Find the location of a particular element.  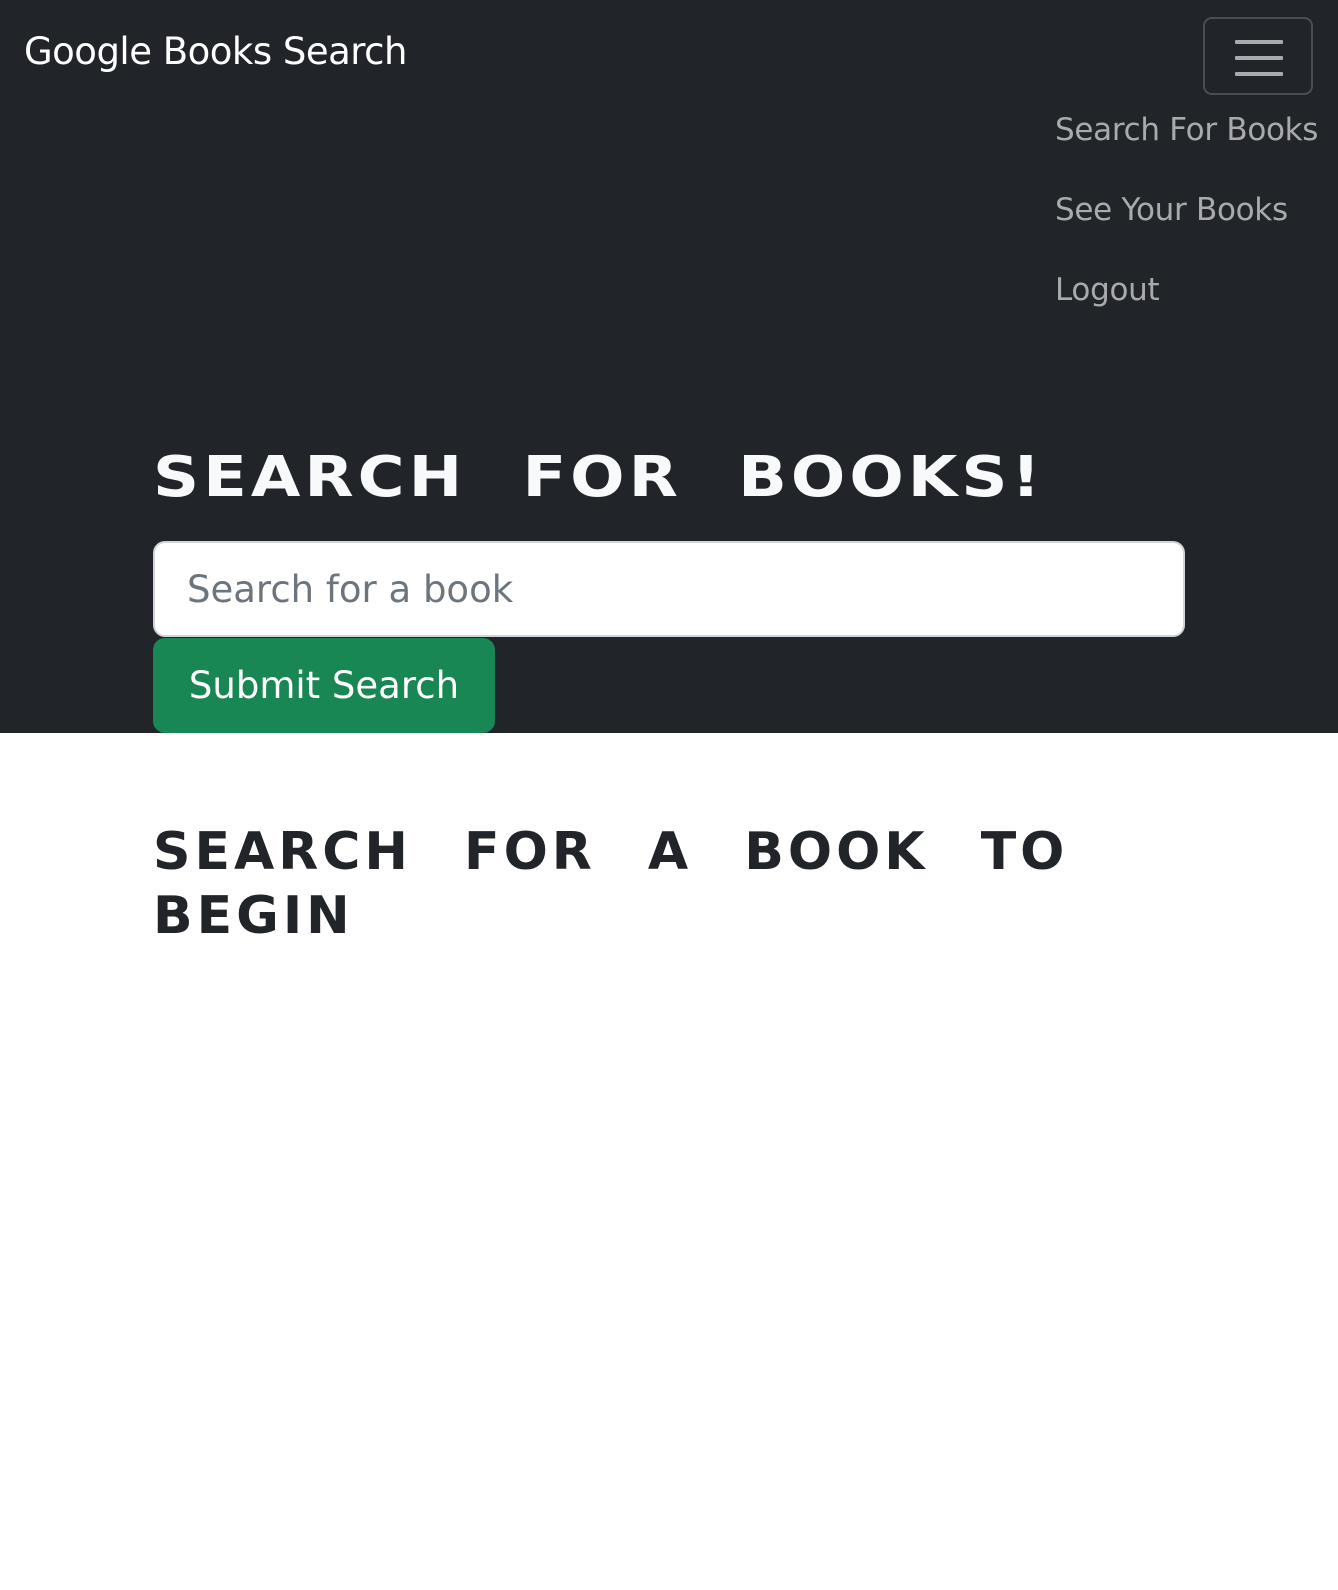

nav-link-logout: Logout is located at coordinates (1107, 290).